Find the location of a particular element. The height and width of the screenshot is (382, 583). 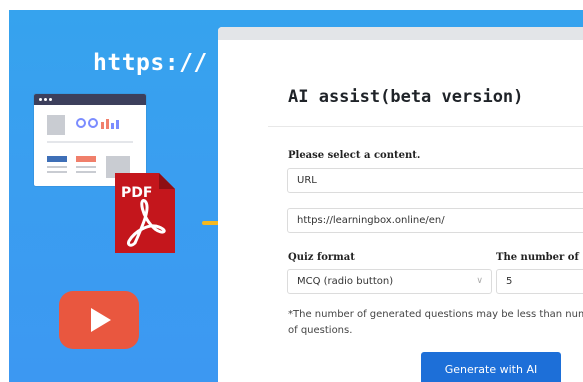

url-input-value: https://learningbox.online/en/ is located at coordinates (371, 220).